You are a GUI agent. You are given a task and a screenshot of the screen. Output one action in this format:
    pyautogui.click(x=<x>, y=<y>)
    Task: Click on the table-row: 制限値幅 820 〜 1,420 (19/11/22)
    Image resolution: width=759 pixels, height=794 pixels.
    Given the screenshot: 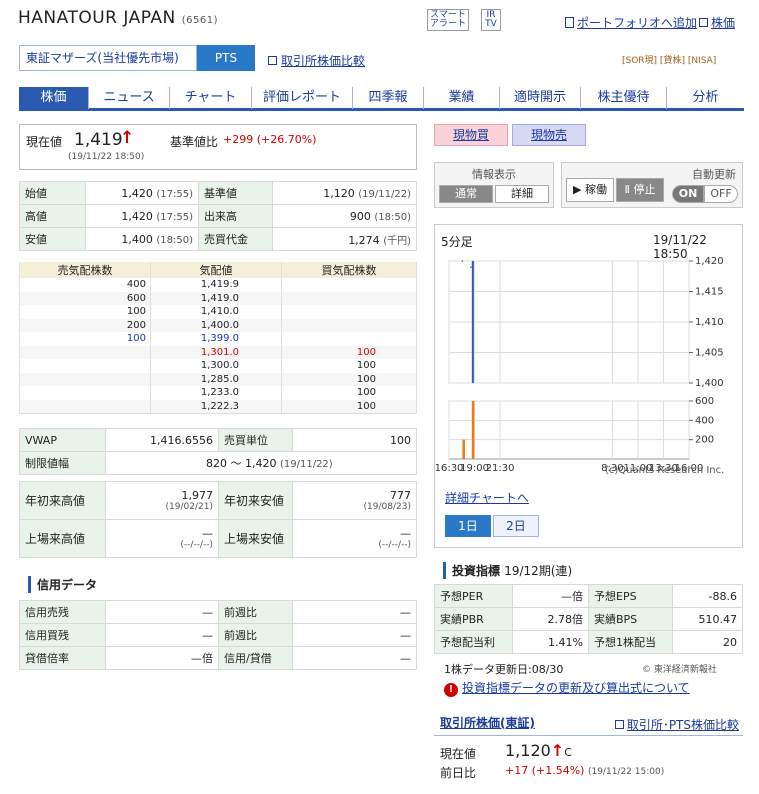 What is the action you would take?
    pyautogui.click(x=218, y=463)
    